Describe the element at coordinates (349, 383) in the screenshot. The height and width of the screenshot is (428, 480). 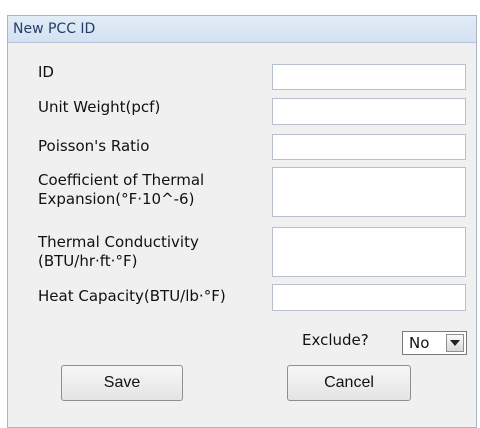
I see `cancel-button: Cancel` at that location.